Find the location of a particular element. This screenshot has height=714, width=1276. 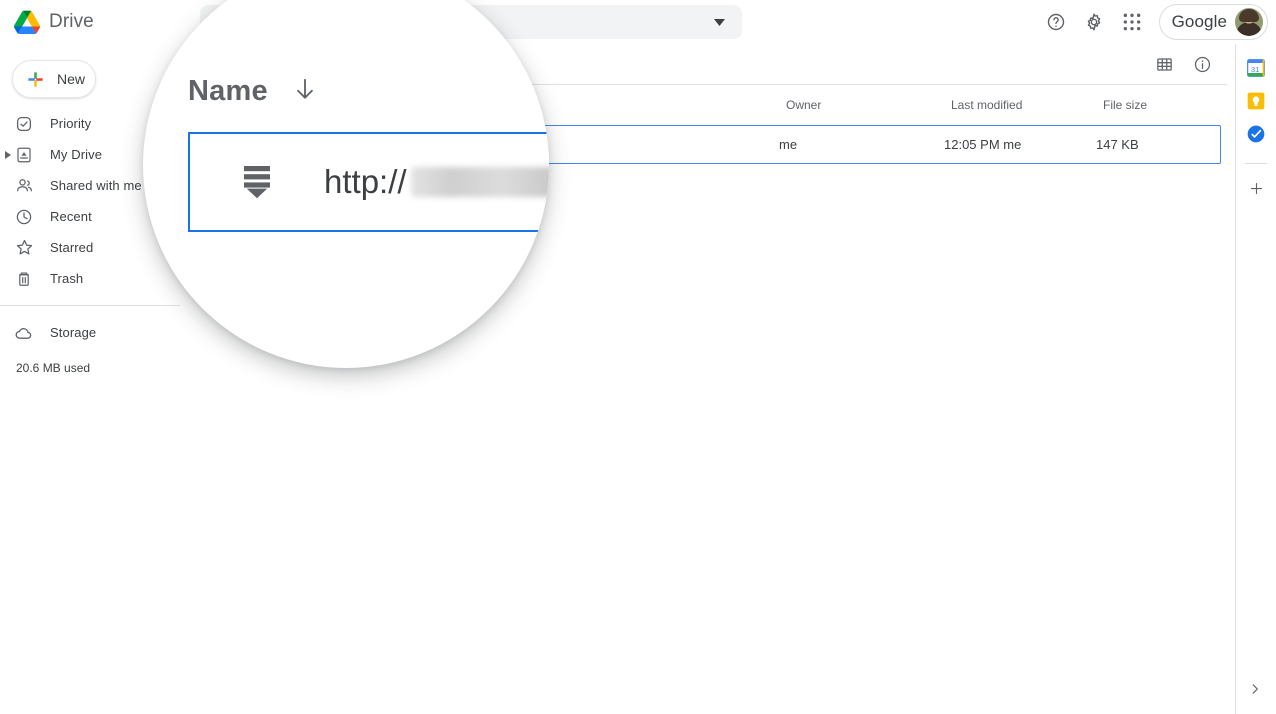

plus-icon is located at coordinates (35, 79).